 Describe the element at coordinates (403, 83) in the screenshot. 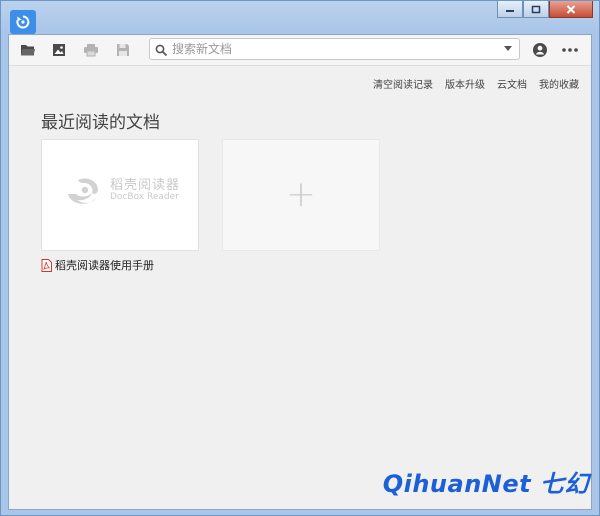

I see `clear-history-link: 清空阅读记录` at that location.